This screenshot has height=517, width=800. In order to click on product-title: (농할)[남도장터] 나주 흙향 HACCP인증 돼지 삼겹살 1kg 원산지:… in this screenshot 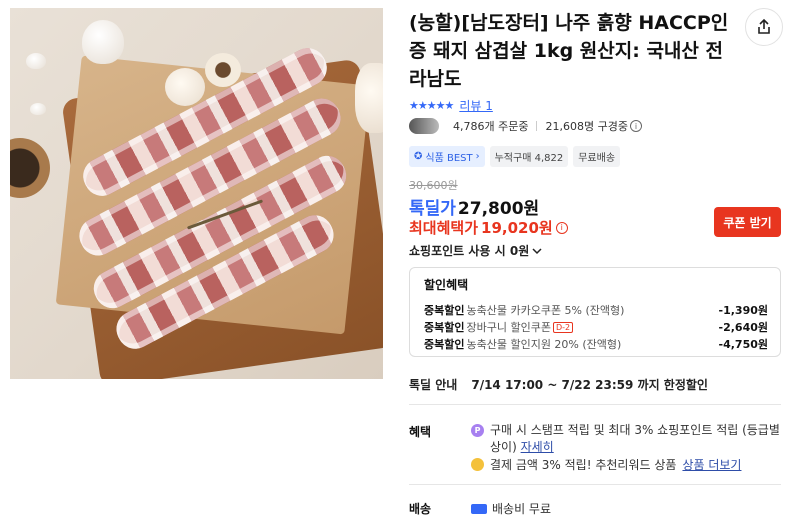, I will do `click(569, 51)`.